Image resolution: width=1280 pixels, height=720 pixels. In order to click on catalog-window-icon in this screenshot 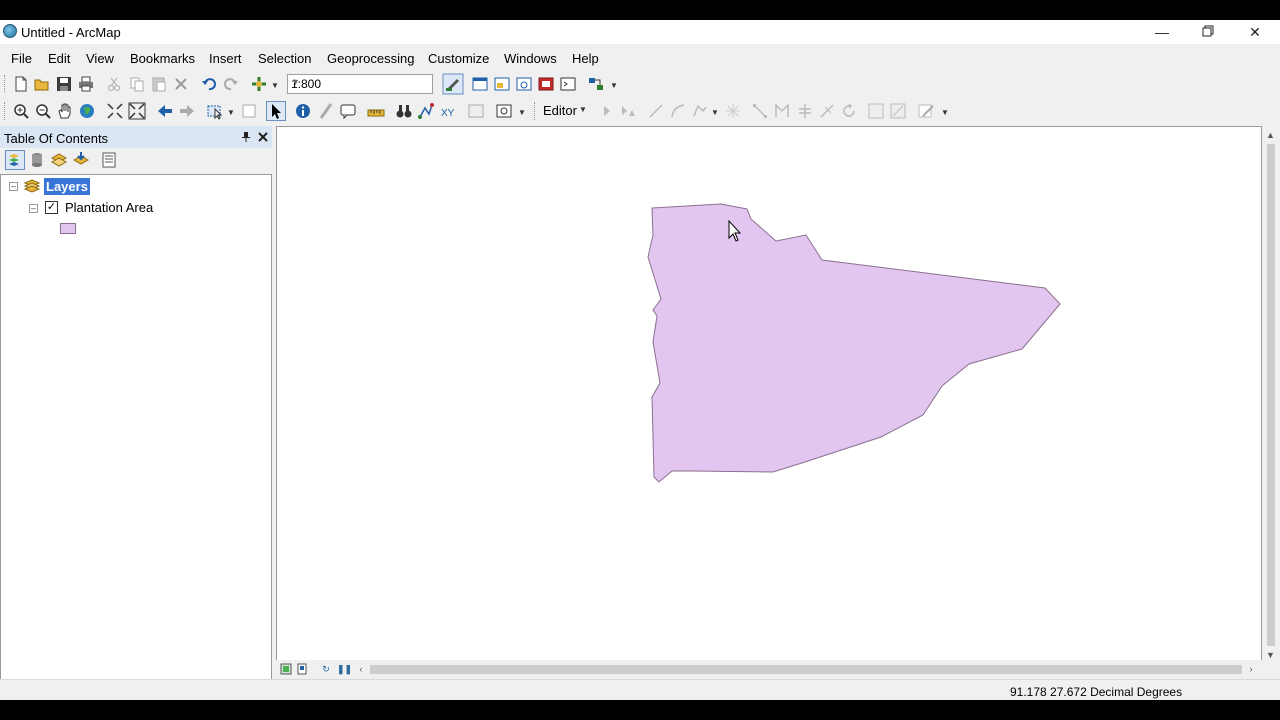, I will do `click(502, 84)`.